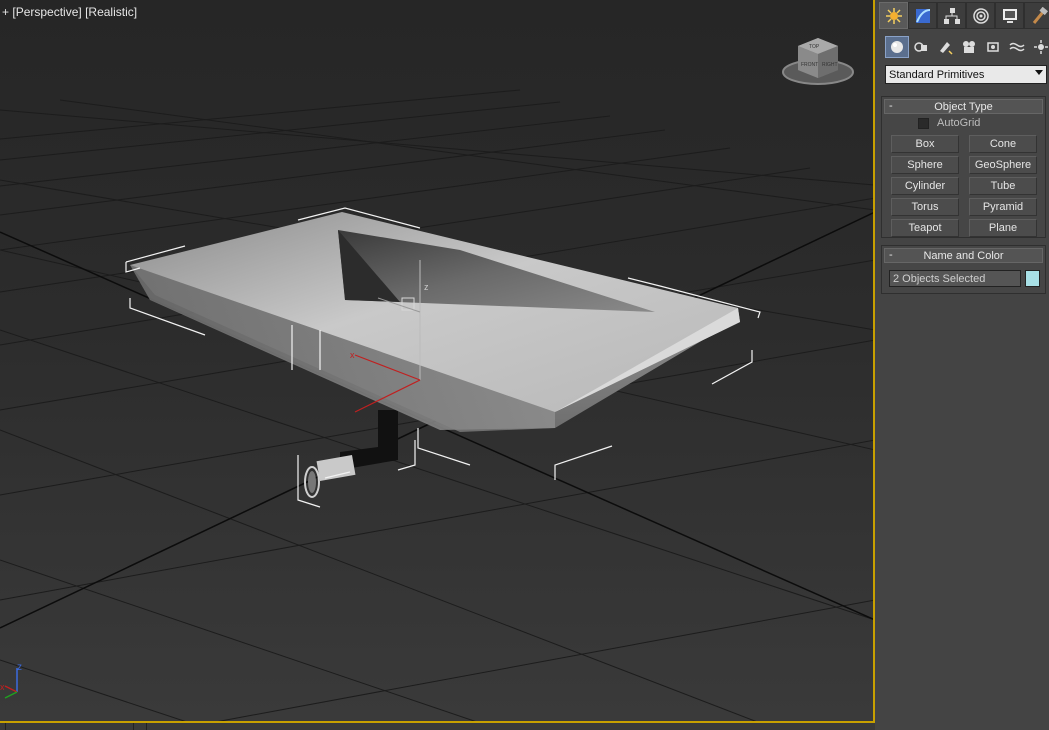 This screenshot has width=1049, height=730. I want to click on pyramid-button: Pyramid, so click(1003, 207).